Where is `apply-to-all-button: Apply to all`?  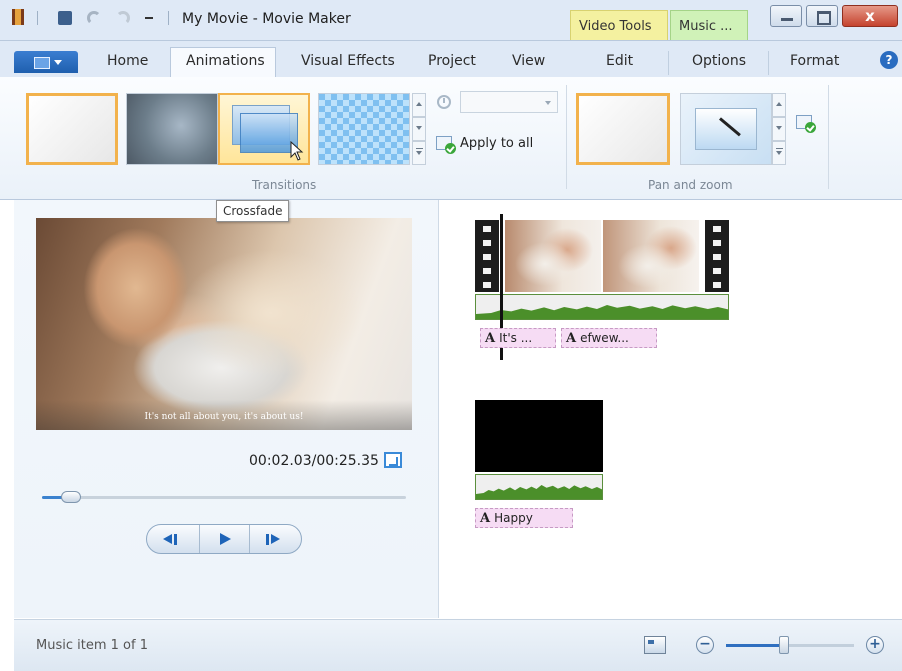
apply-to-all-button: Apply to all is located at coordinates (484, 146).